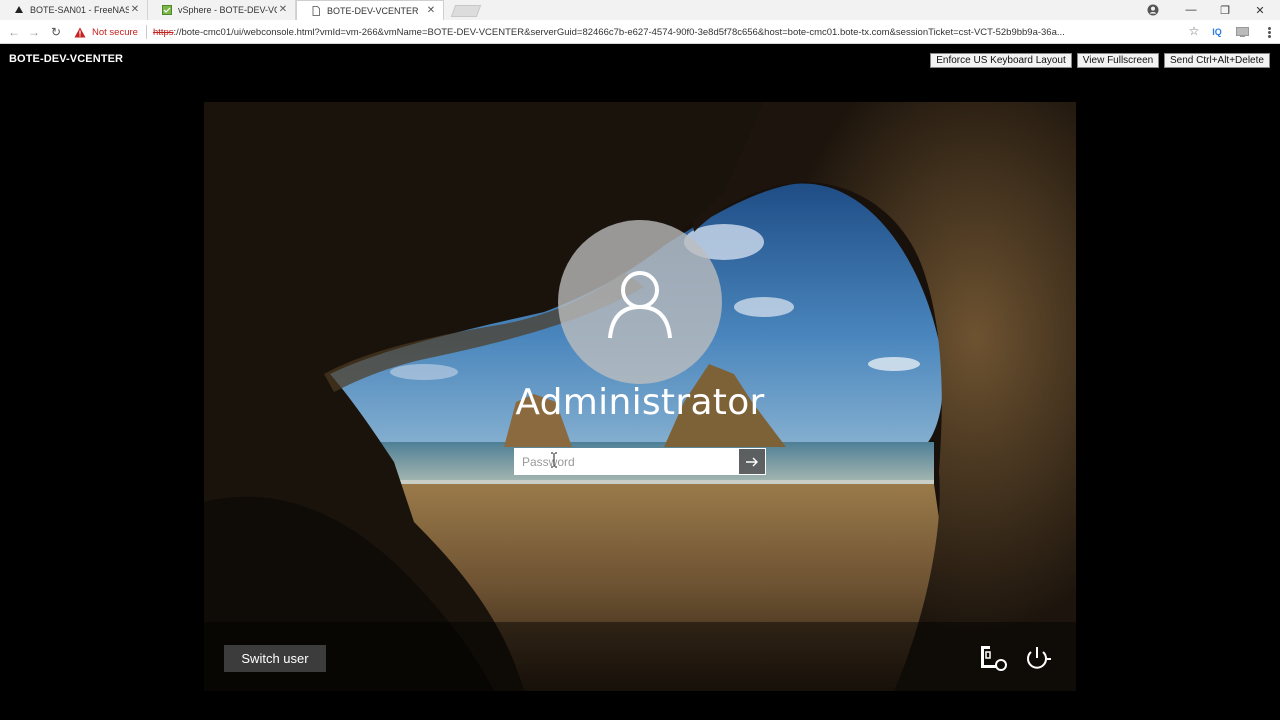 The width and height of the screenshot is (1280, 720). I want to click on browser-tab-freenas: BOTE-SAN01 - FreeNAS- ✕, so click(74, 10).